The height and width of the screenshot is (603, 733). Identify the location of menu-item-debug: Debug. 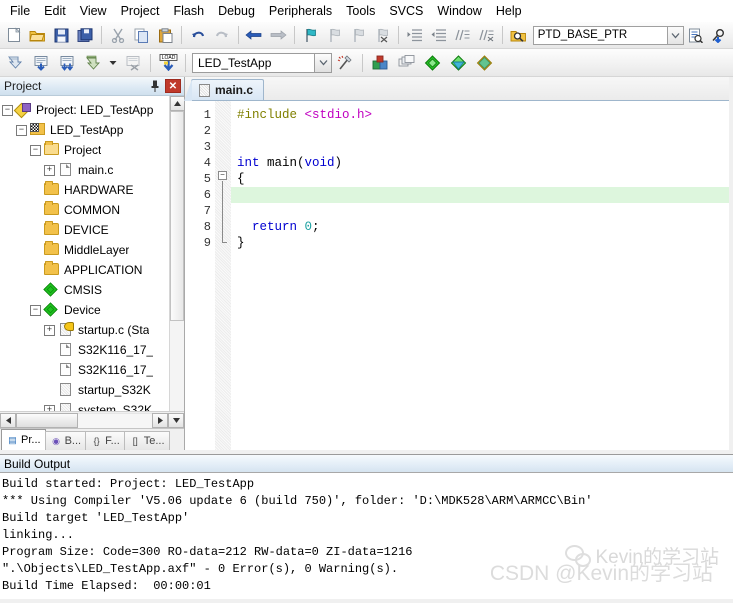
(236, 11).